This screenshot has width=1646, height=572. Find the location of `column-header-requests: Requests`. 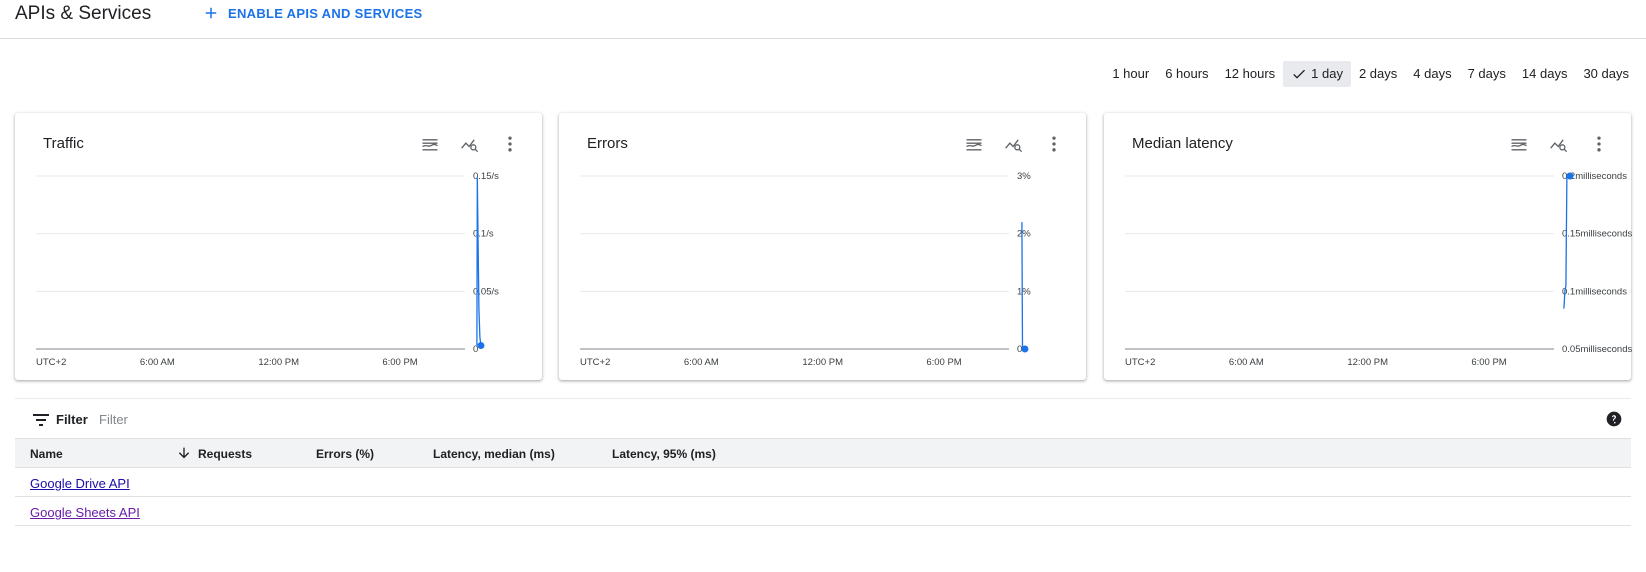

column-header-requests: Requests is located at coordinates (225, 454).